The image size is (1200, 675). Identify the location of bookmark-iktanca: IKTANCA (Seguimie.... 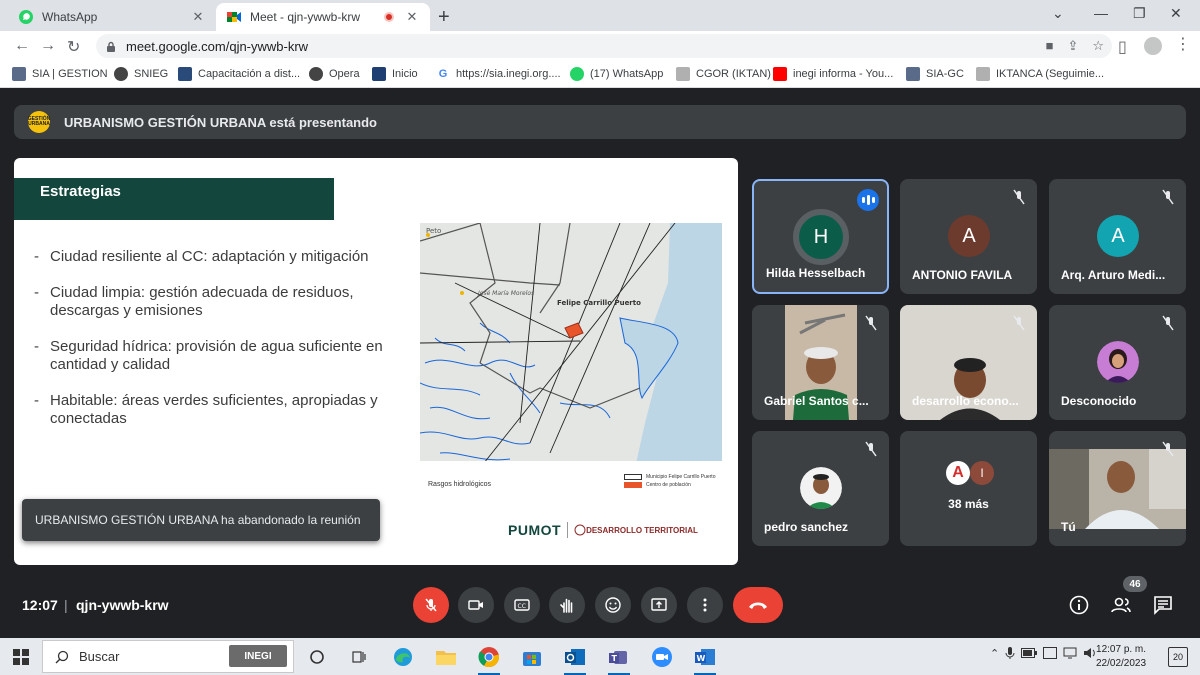
(1040, 74).